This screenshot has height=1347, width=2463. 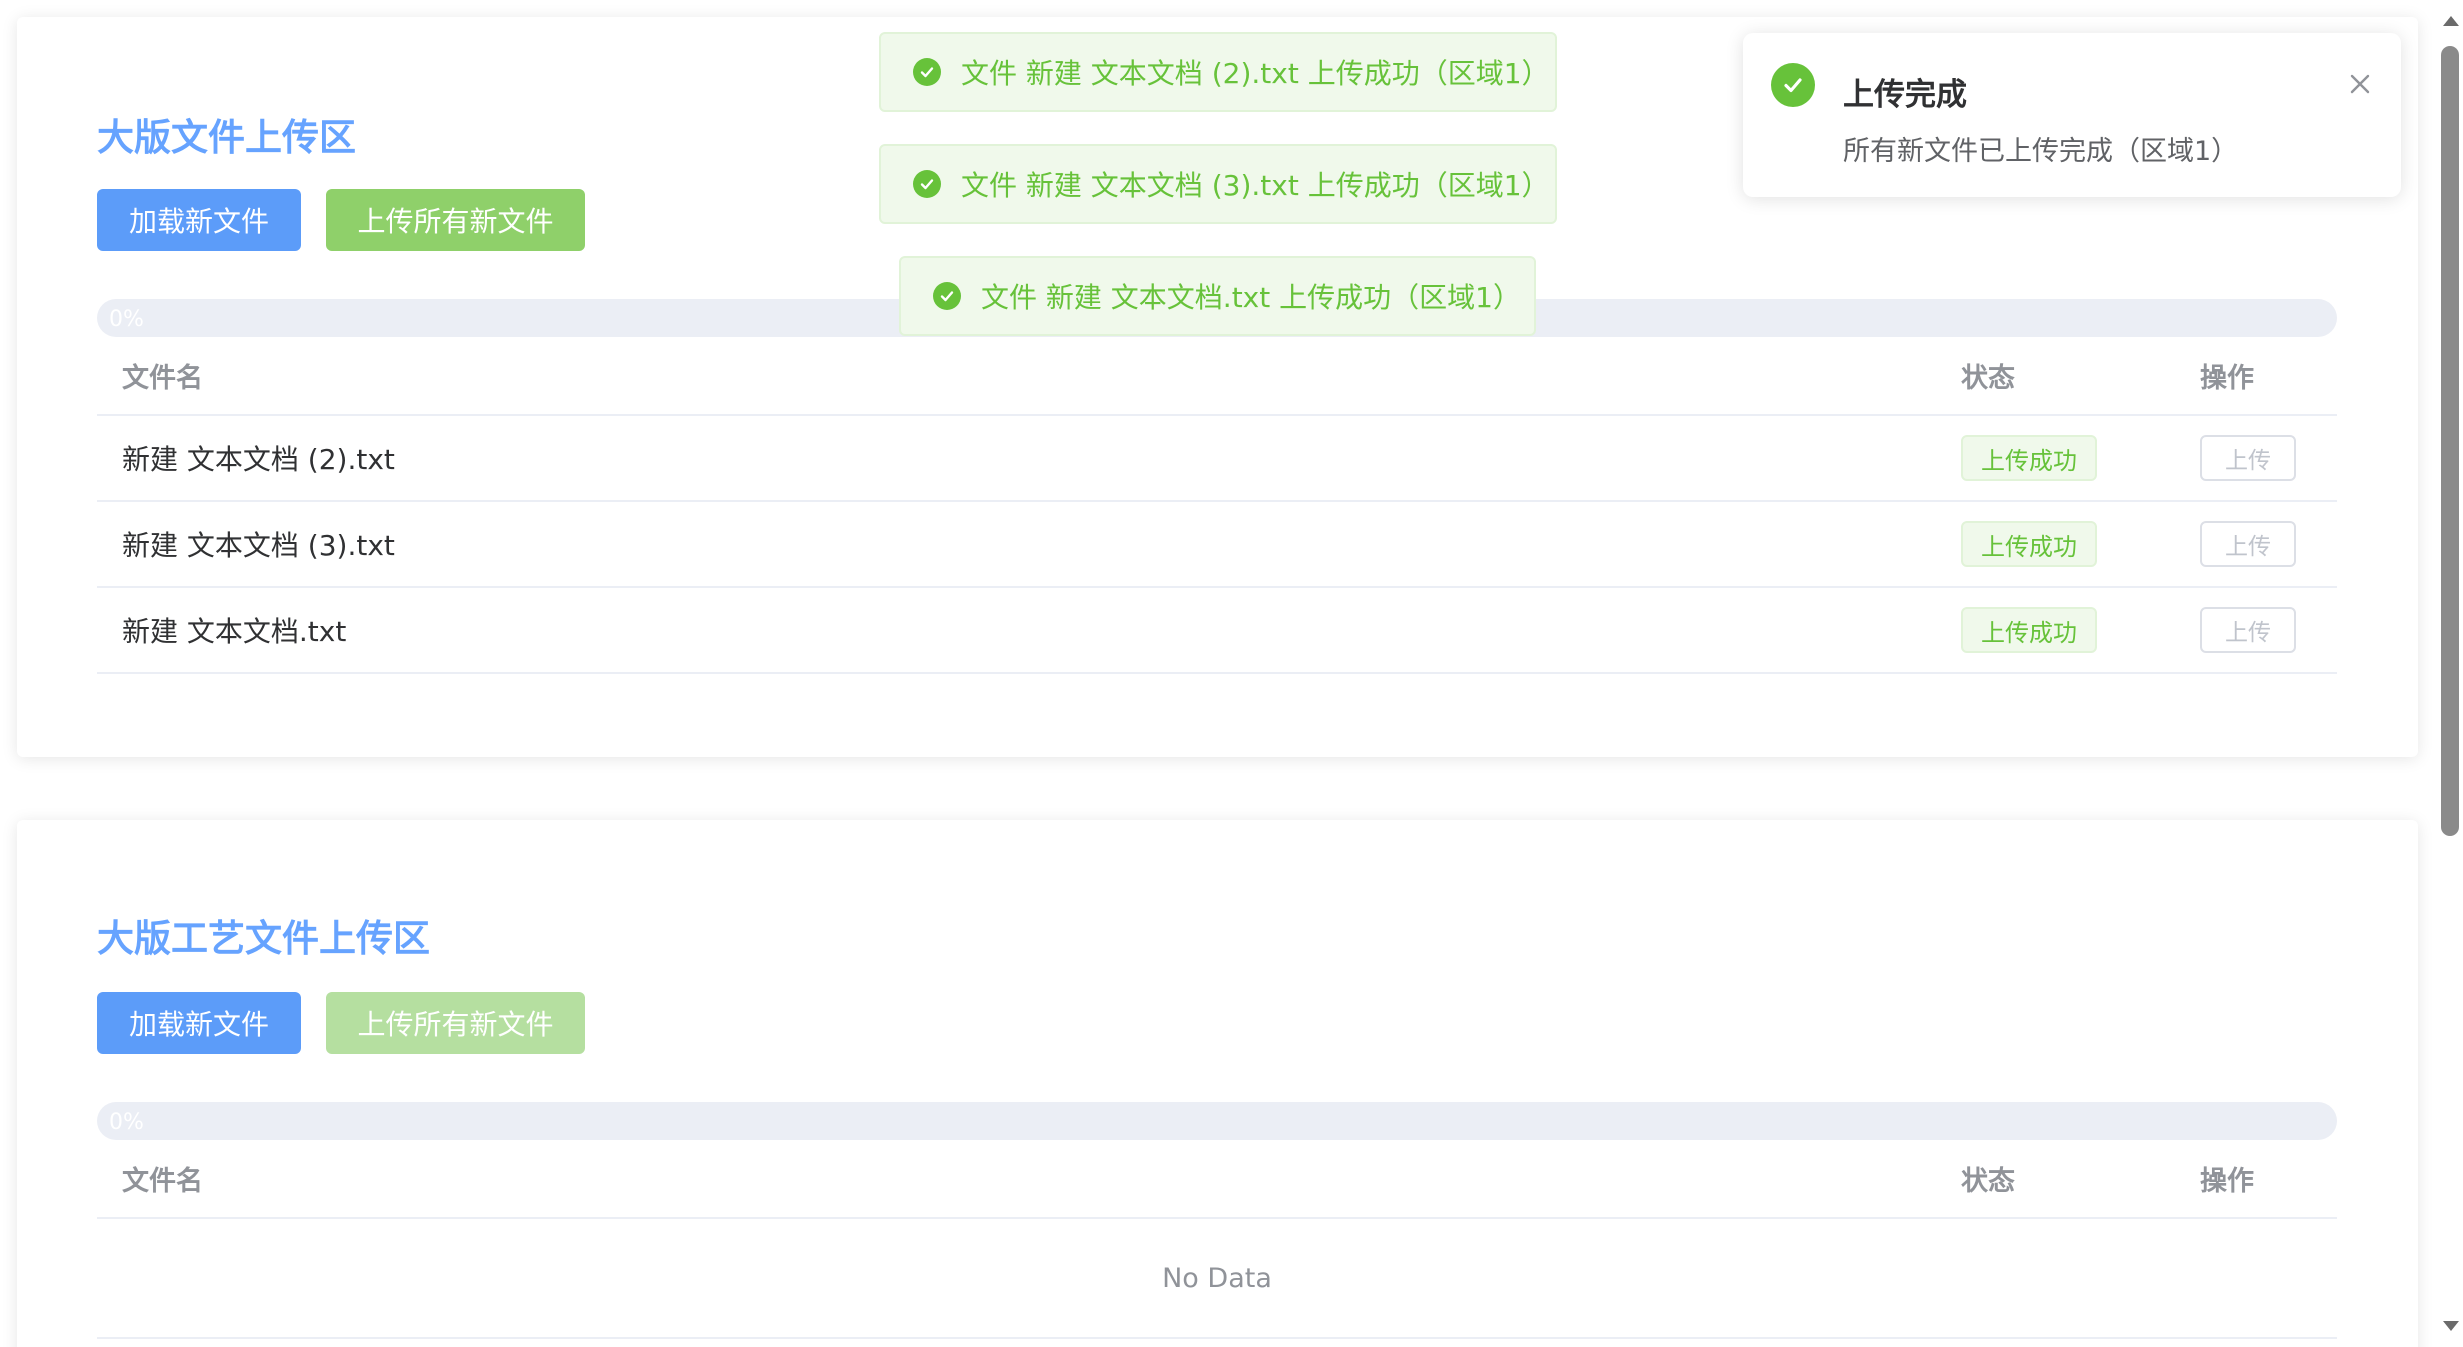 I want to click on toast-message: 文件 新建 文本文档 (2).txt 上传成功（区域1）, so click(x=1255, y=73).